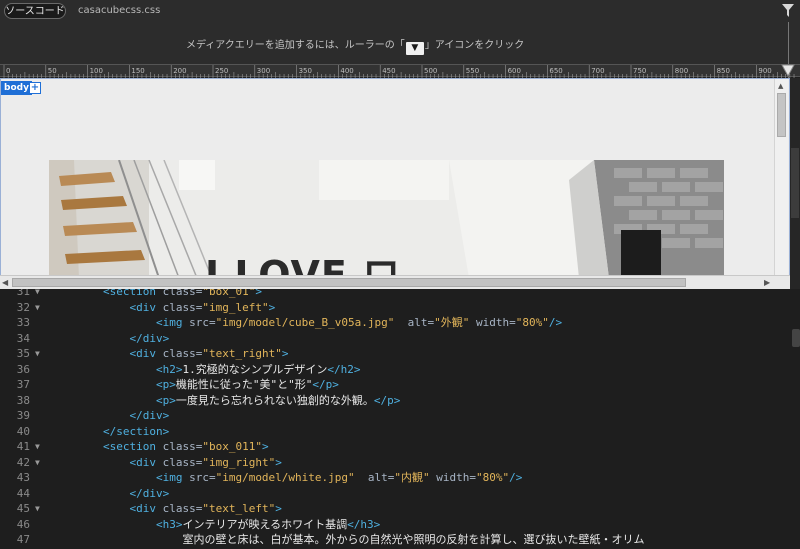  What do you see at coordinates (395, 353) in the screenshot?
I see `code-line: 35 ▼ <div class="text_right">` at bounding box center [395, 353].